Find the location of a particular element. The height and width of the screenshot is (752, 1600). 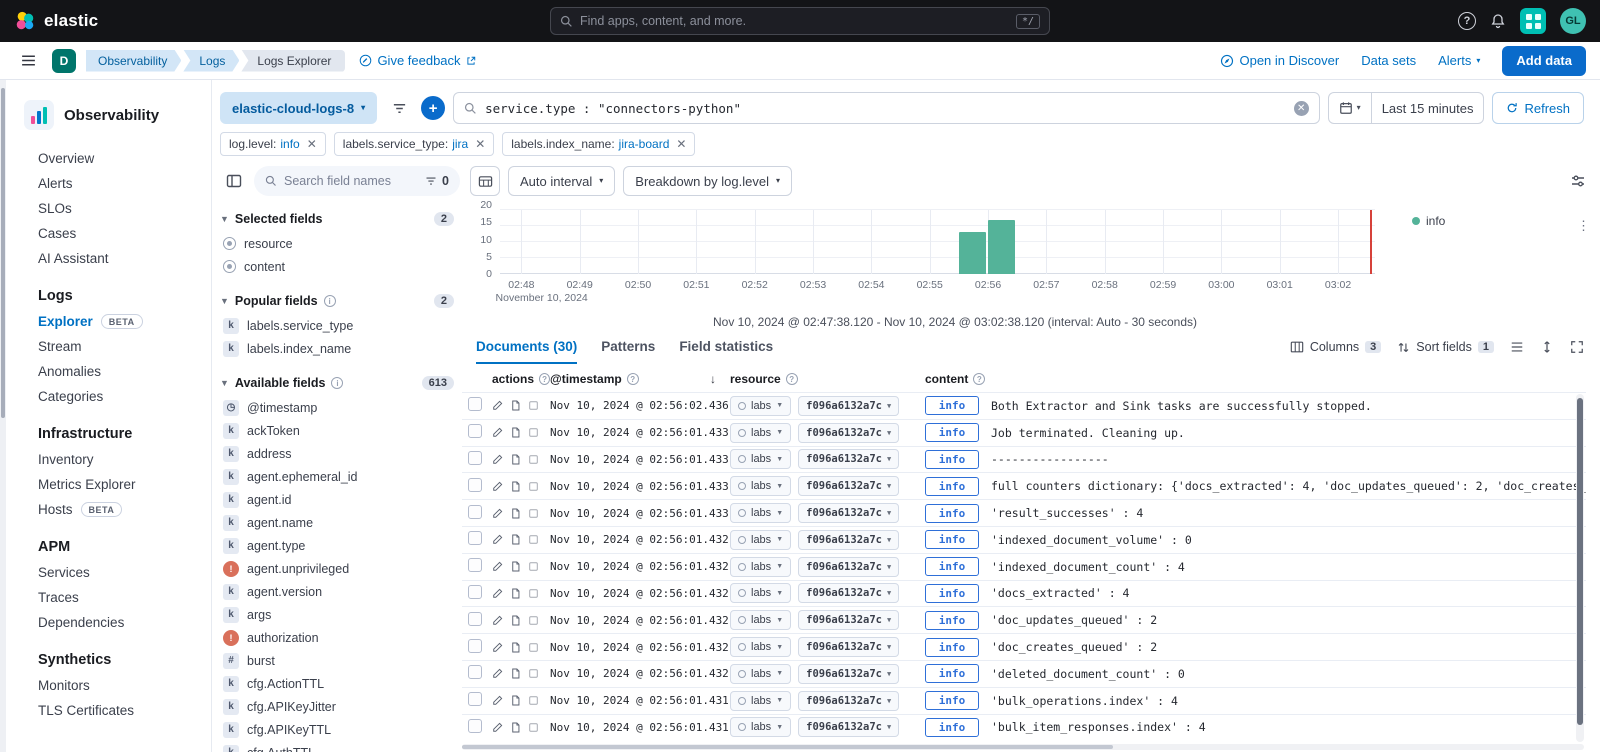

field-item: k cfg.APIKeyTTL is located at coordinates (340, 729).